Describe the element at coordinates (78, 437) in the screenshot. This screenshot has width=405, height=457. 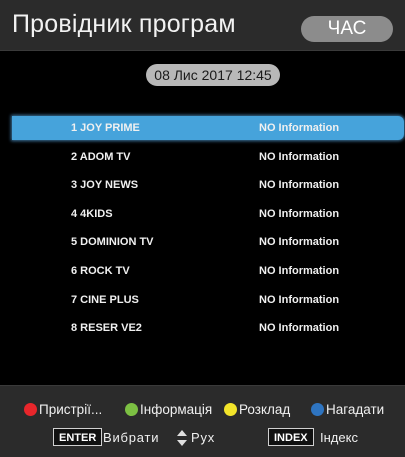
I see `enter-key: ENTER` at that location.